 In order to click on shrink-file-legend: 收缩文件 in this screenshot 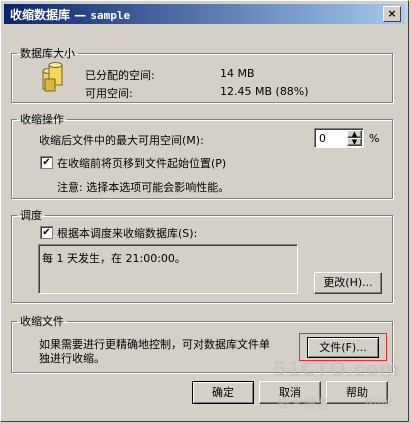, I will do `click(42, 321)`.